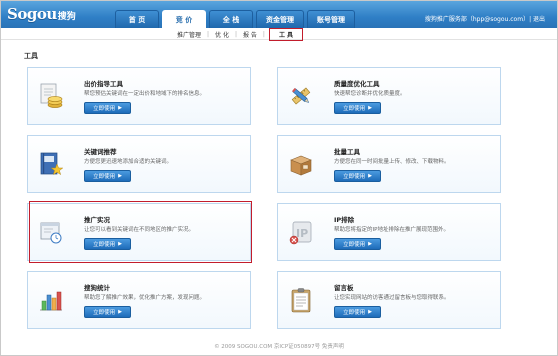  I want to click on card-title: 质量度优化工具, so click(357, 84).